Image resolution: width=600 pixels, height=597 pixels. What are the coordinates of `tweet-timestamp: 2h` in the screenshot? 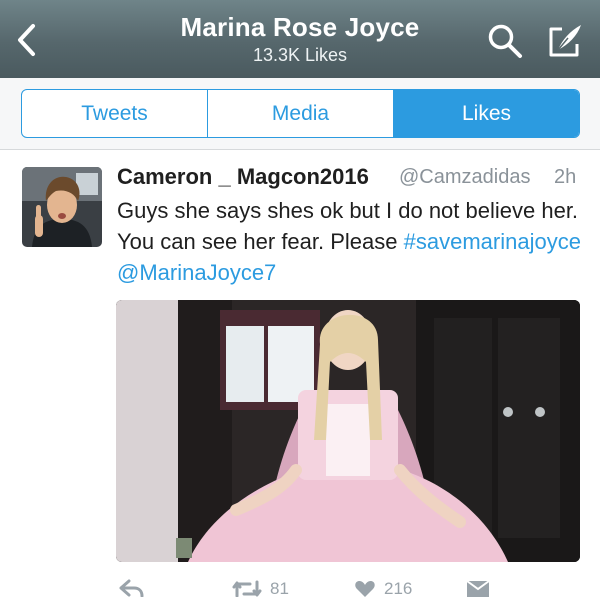 It's located at (565, 177).